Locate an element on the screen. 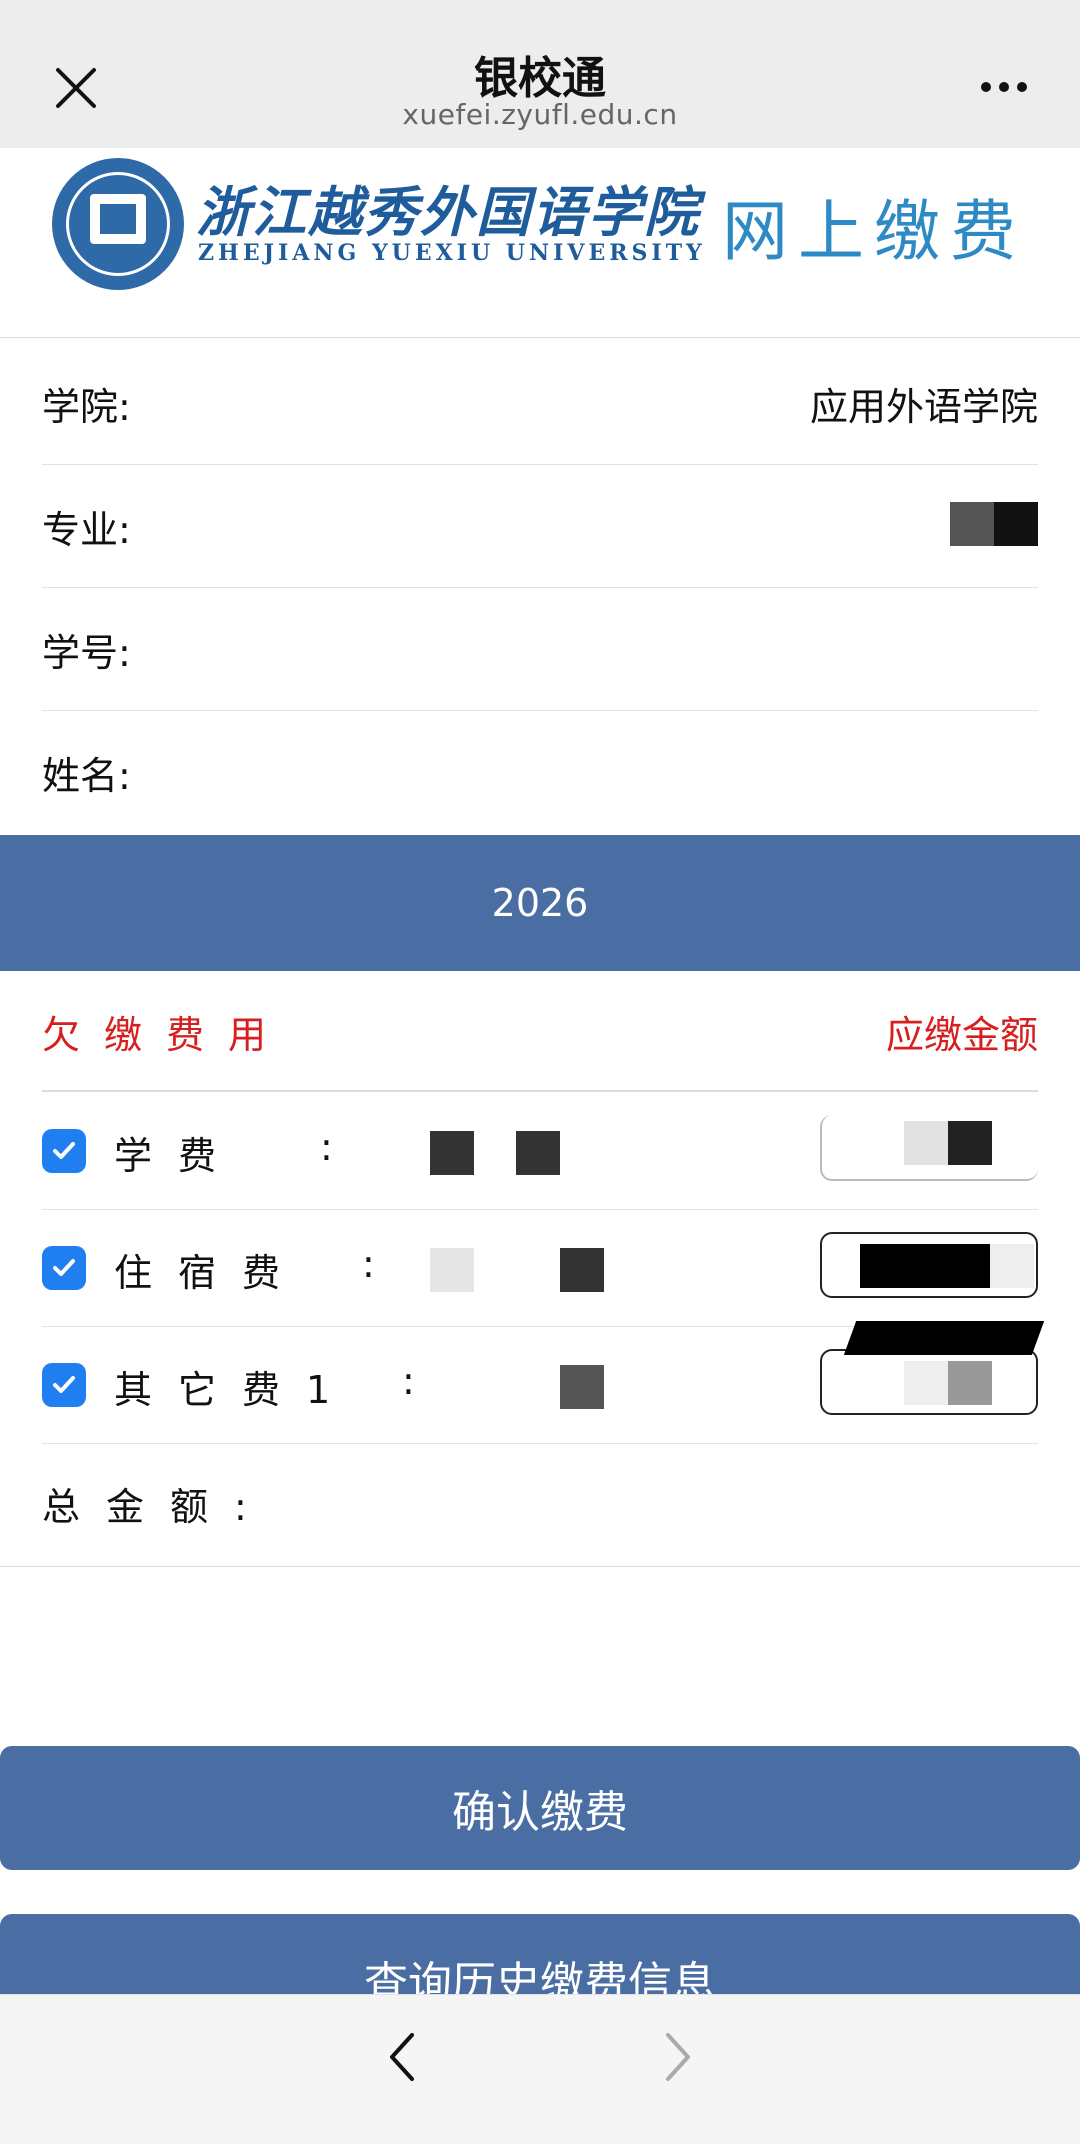 Image resolution: width=1080 pixels, height=2144 pixels. major-row: 专业: is located at coordinates (540, 526).